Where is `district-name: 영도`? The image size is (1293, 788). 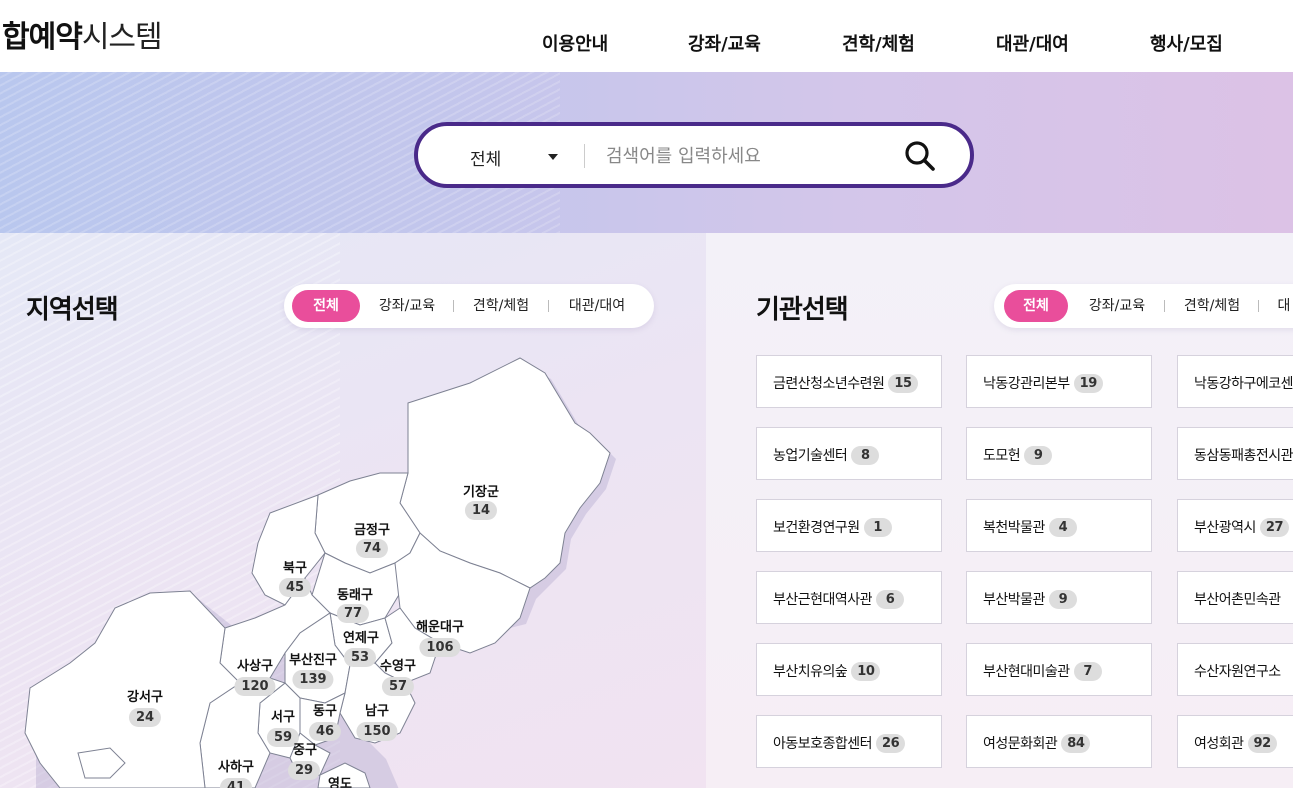 district-name: 영도 is located at coordinates (340, 780).